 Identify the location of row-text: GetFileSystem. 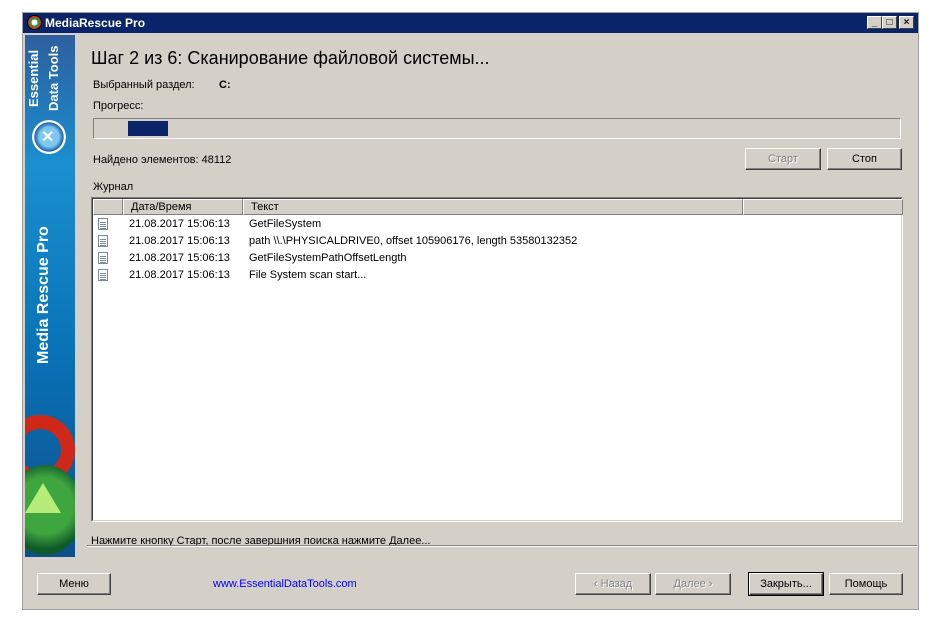
(285, 224).